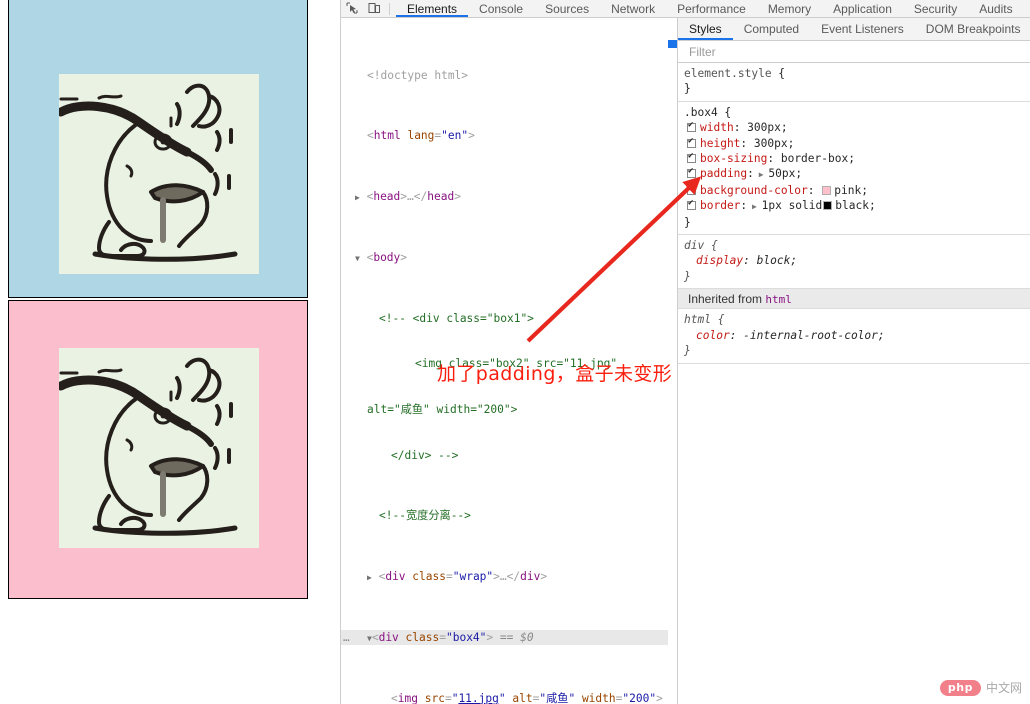 This screenshot has width=1030, height=704. I want to click on tab-computed: Computed, so click(771, 29).